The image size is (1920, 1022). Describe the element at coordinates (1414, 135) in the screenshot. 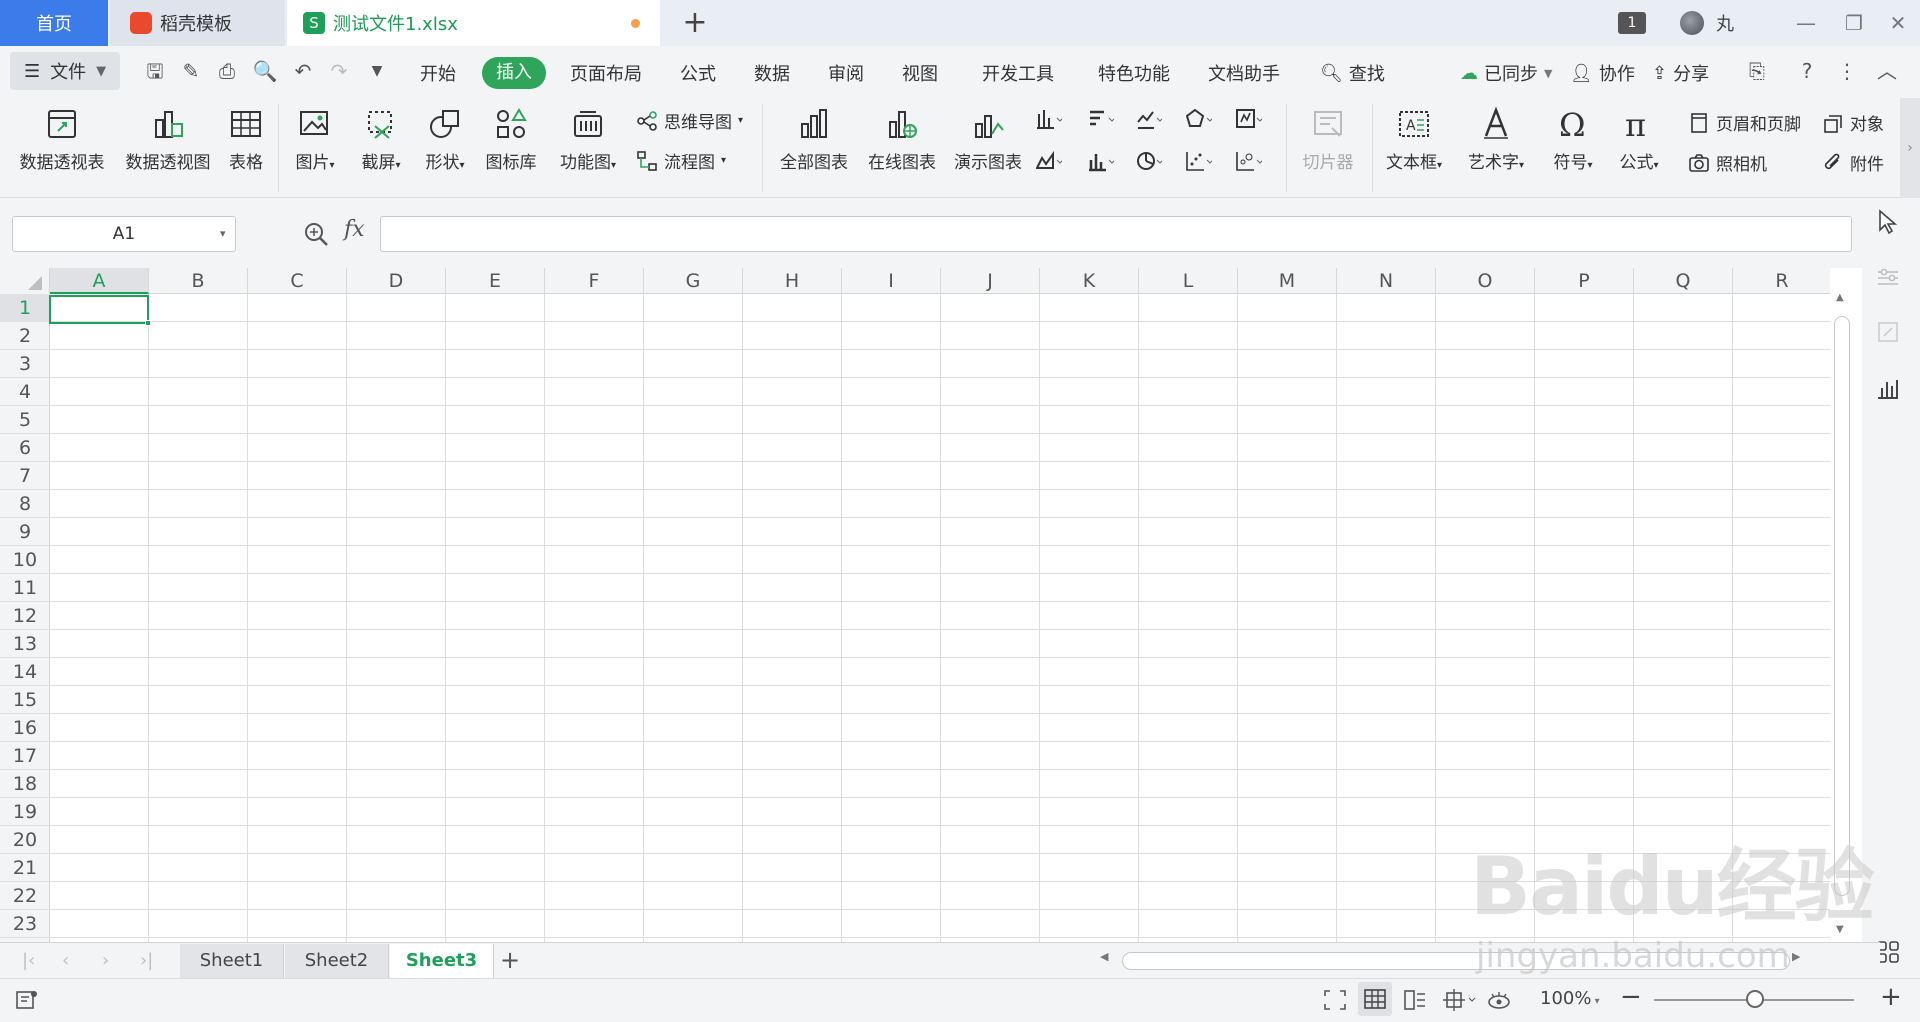

I see `text-box-button: A 文本框▾` at that location.